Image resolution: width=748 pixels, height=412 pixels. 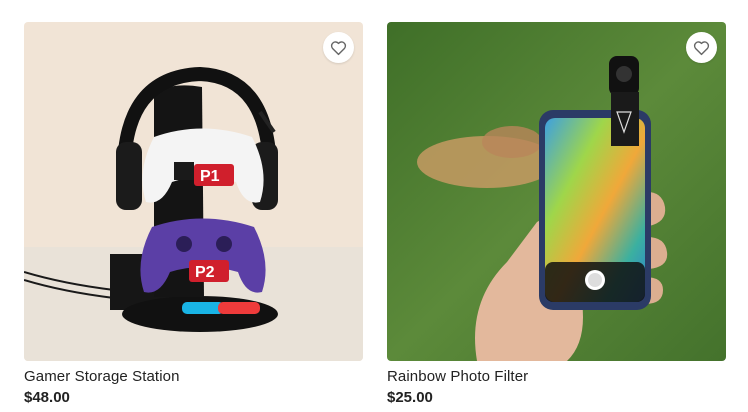 I want to click on product-title: Rainbow Photo Filter, so click(x=556, y=377).